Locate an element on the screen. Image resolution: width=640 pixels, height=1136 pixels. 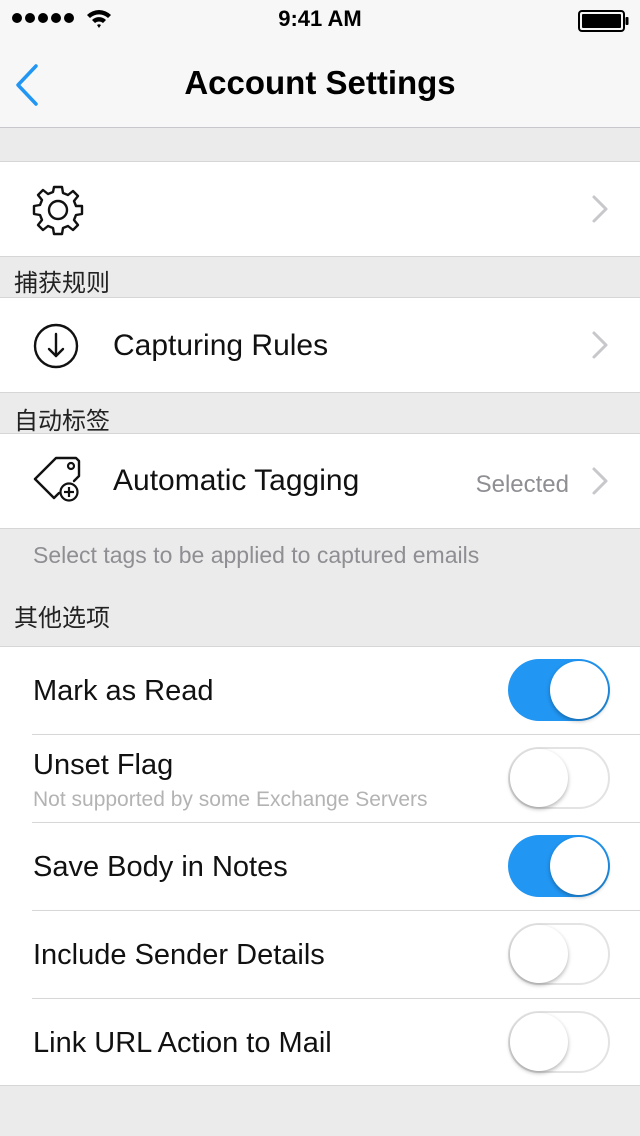
option-sublabel: Not supported by some Exchange Servers is located at coordinates (230, 799).